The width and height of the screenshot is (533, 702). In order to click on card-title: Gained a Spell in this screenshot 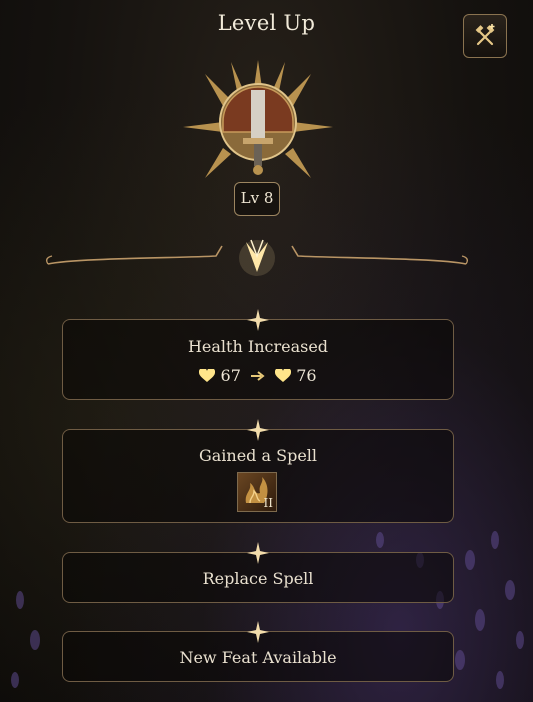, I will do `click(258, 455)`.